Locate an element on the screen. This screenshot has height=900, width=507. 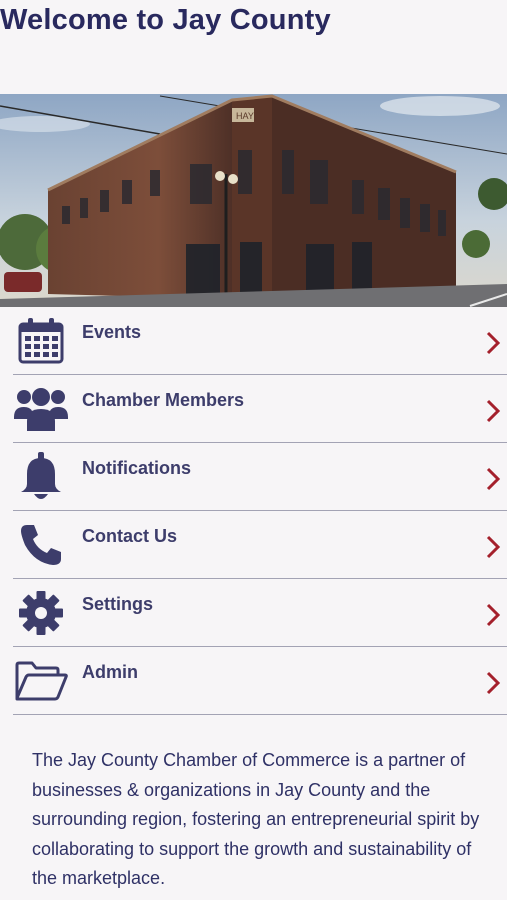
menu-item-notifications: Notifications is located at coordinates (260, 477).